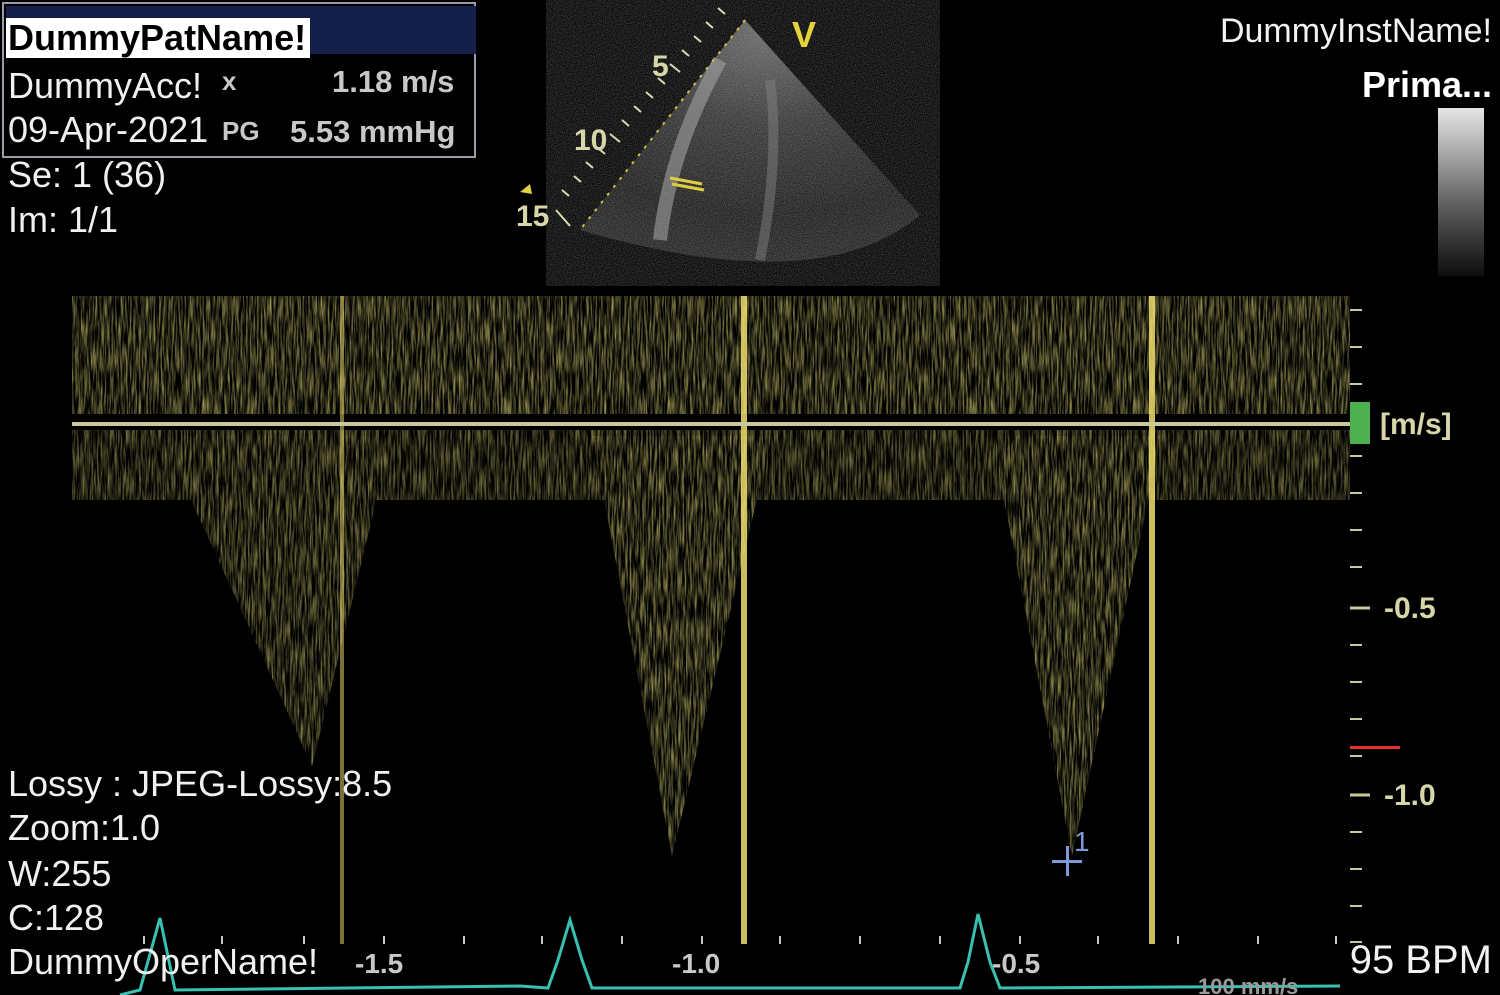 This screenshot has width=1500, height=995. What do you see at coordinates (200, 783) in the screenshot?
I see `compression-info: Lossy : JPEG-Lossy:8.5` at bounding box center [200, 783].